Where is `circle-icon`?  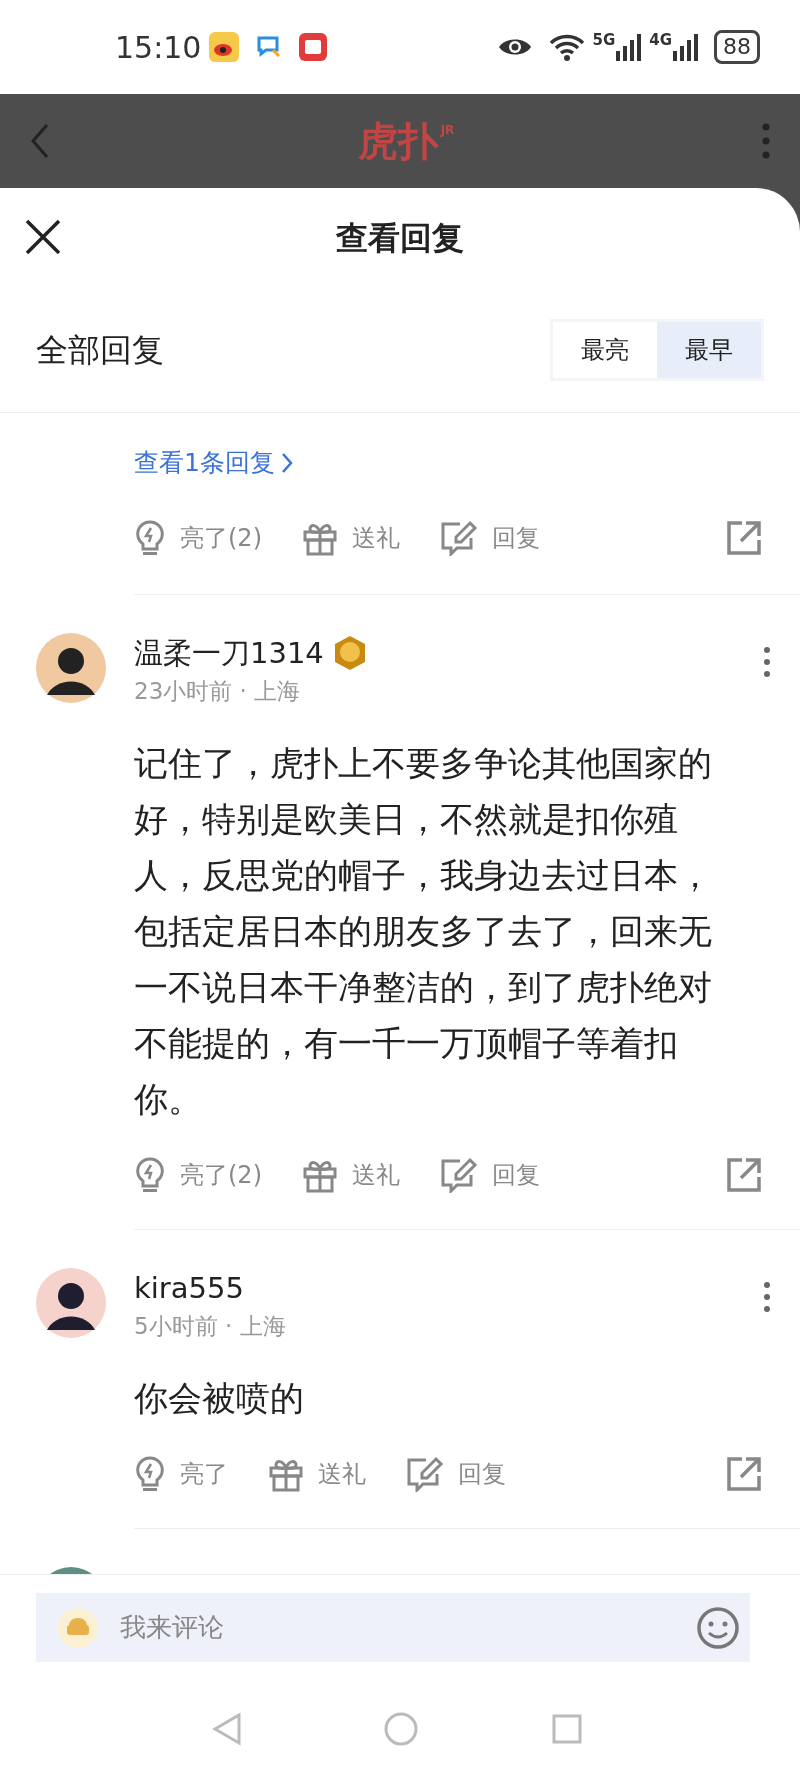 circle-icon is located at coordinates (401, 1729).